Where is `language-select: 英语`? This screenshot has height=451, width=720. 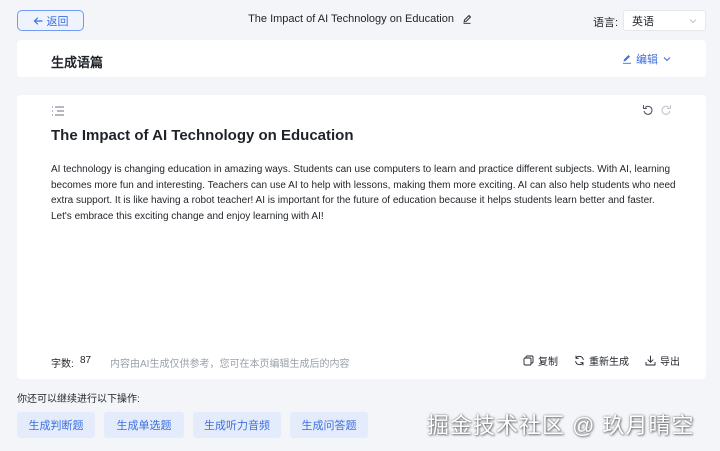
language-select: 英语 is located at coordinates (664, 20).